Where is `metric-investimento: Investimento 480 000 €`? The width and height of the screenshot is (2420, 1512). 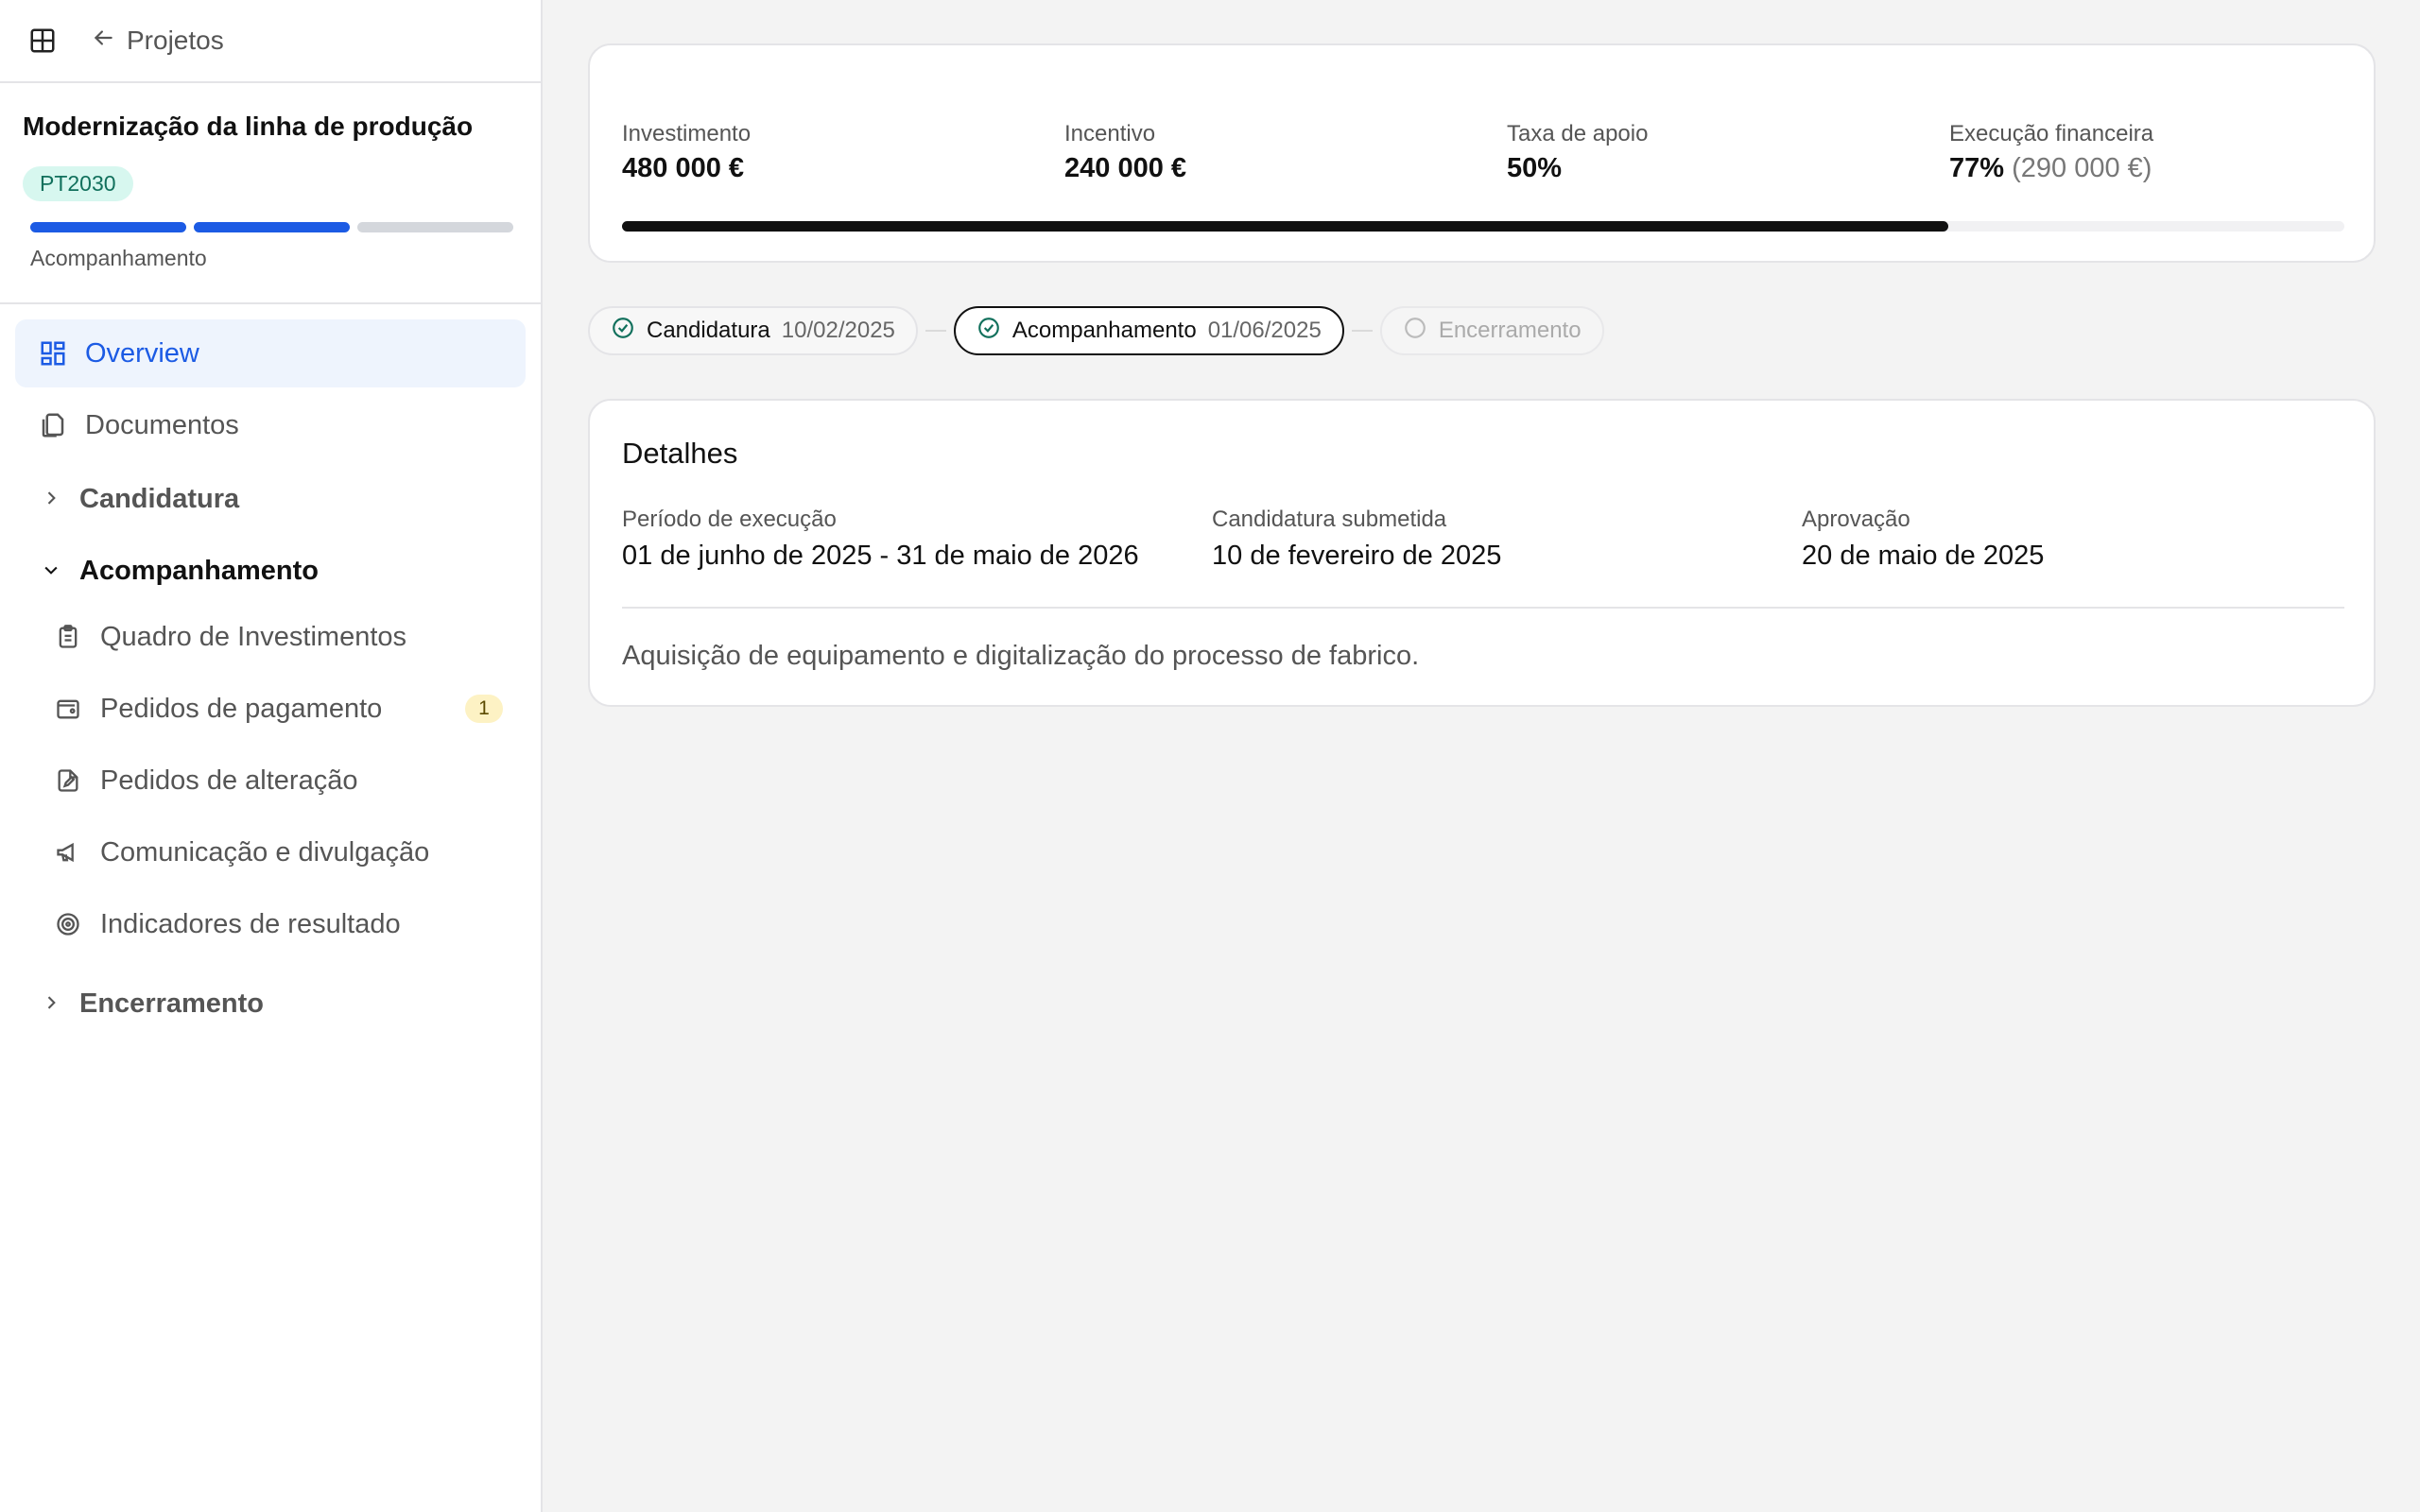 metric-investimento: Investimento 480 000 € is located at coordinates (686, 152).